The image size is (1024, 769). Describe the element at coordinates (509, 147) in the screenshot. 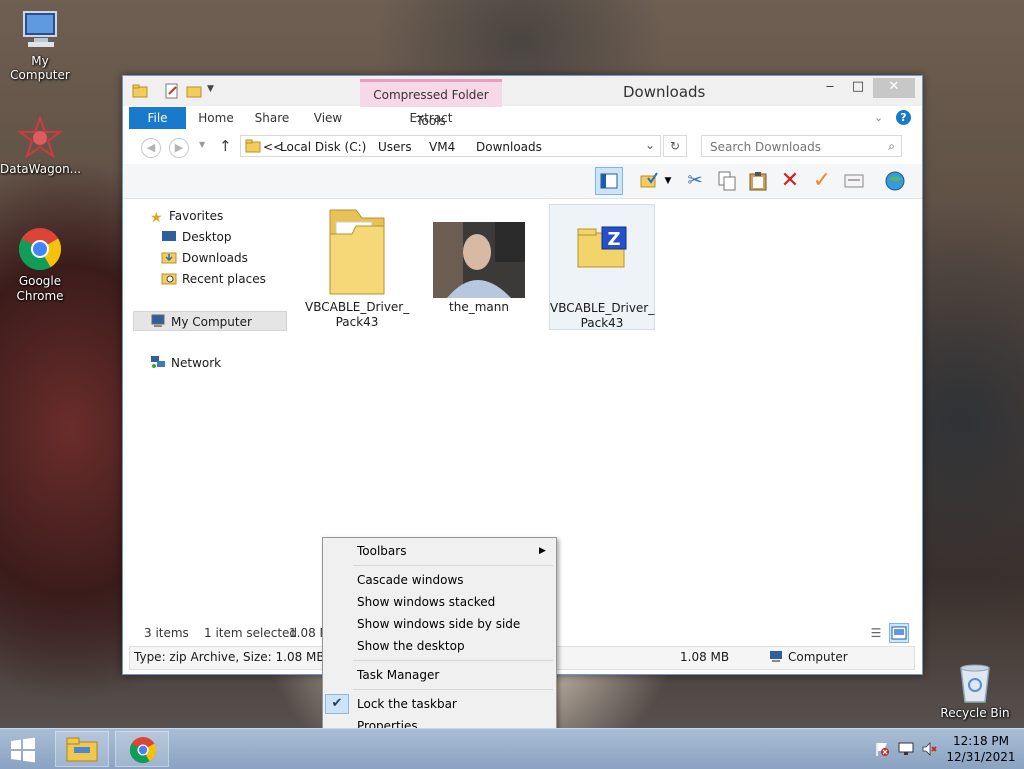

I see `breadcrumb-downloads: Downloads` at that location.